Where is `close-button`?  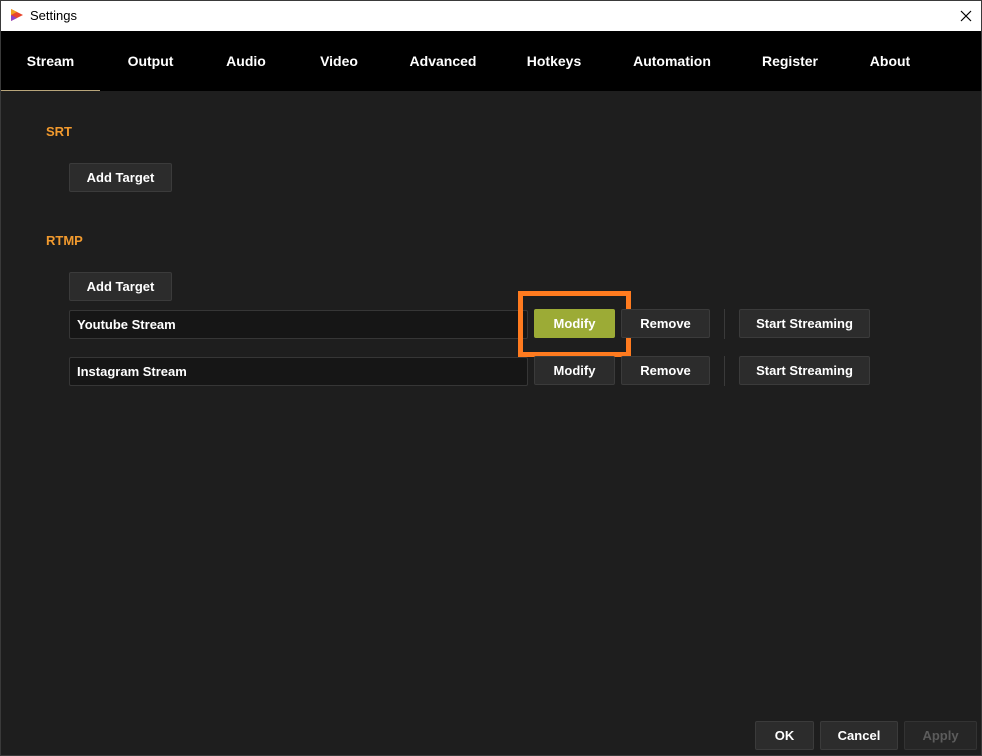 close-button is located at coordinates (966, 16).